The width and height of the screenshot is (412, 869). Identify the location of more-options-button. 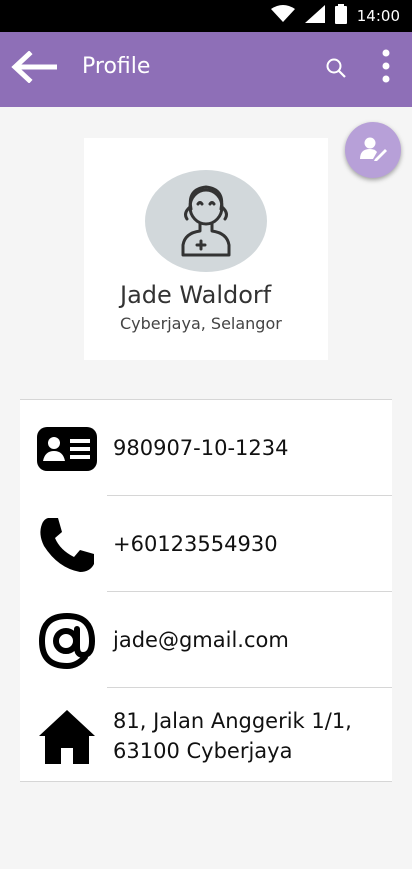
(386, 68).